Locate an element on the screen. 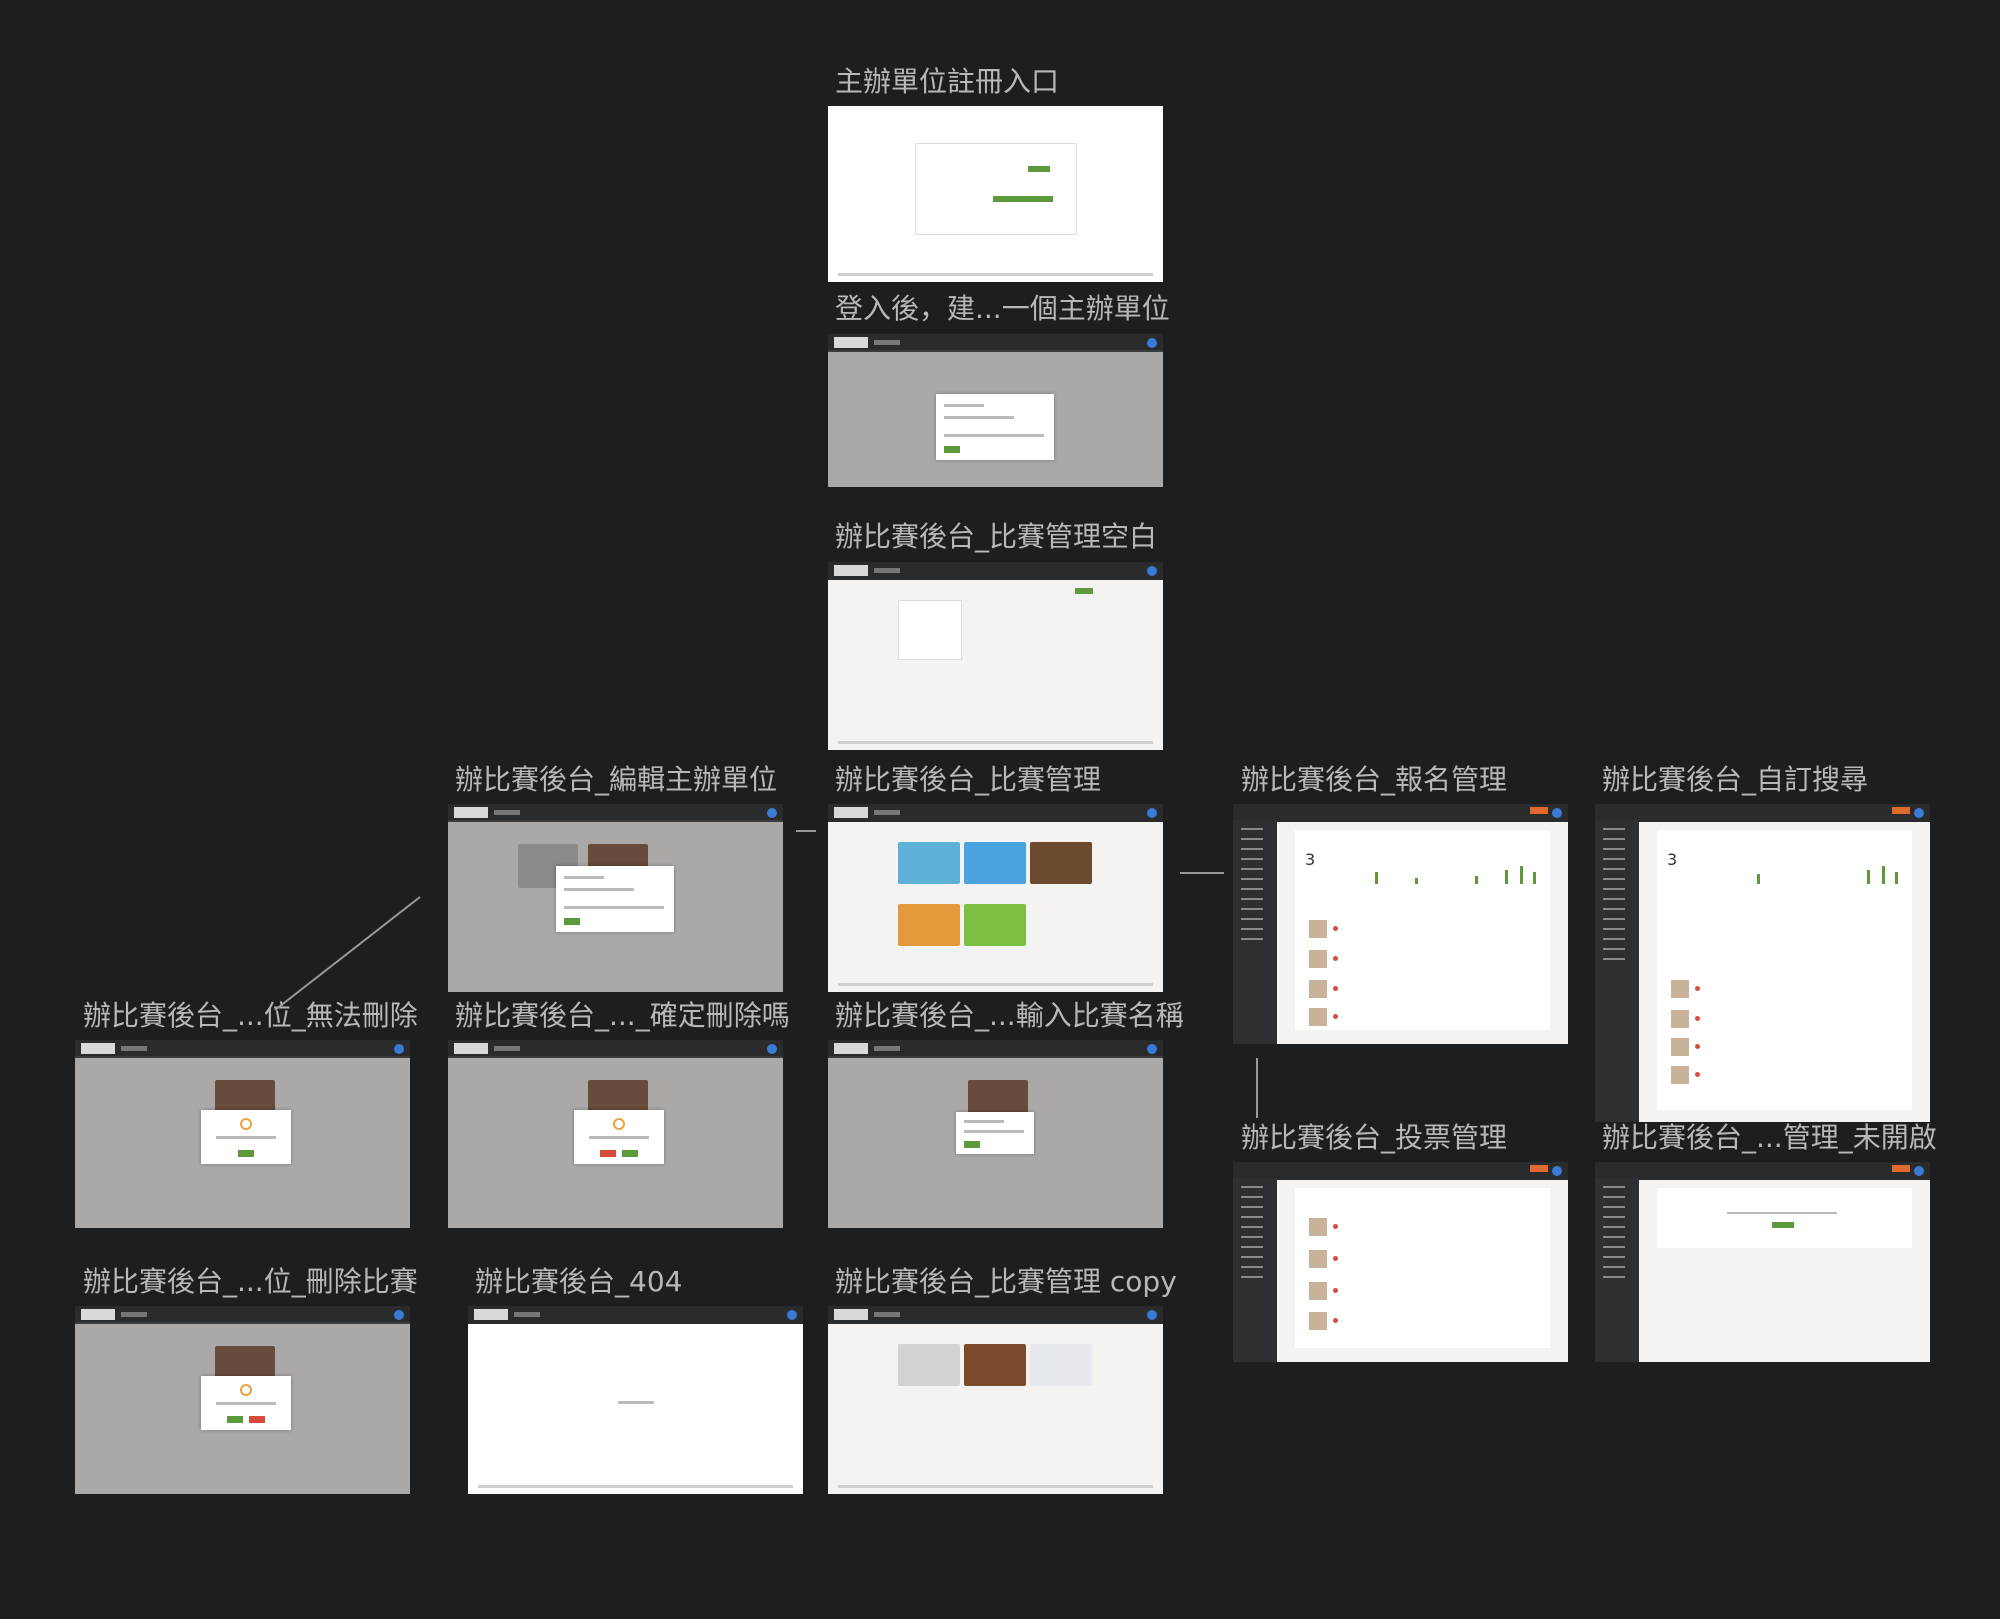 The width and height of the screenshot is (2000, 1619). frame-thumbnail-not-opened is located at coordinates (1762, 1262).